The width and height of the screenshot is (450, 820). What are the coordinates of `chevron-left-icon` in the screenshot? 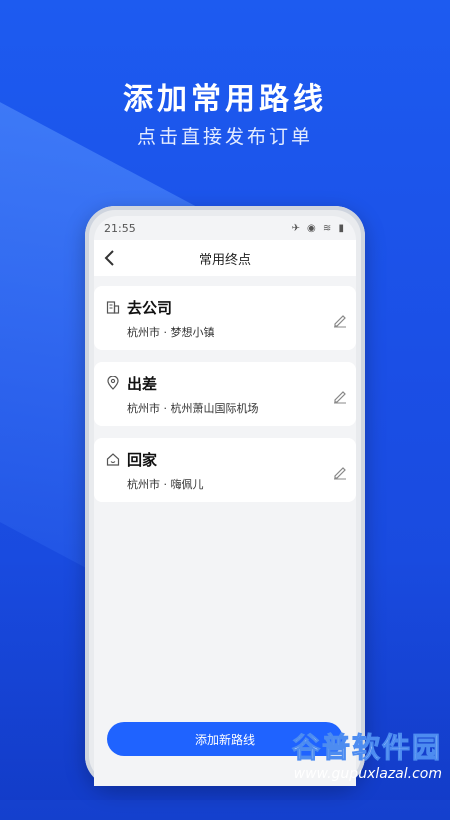 It's located at (109, 258).